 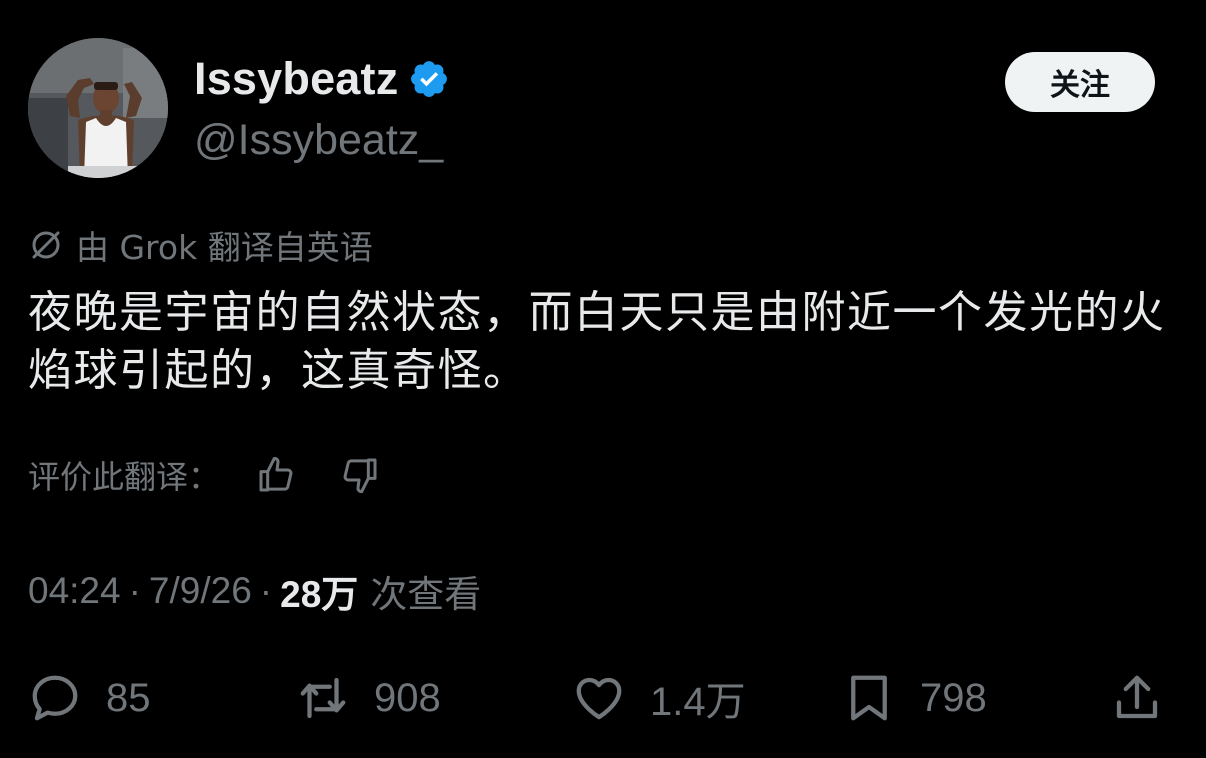 I want to click on rate-translation-label: 评价此翻译：, so click(x=124, y=477).